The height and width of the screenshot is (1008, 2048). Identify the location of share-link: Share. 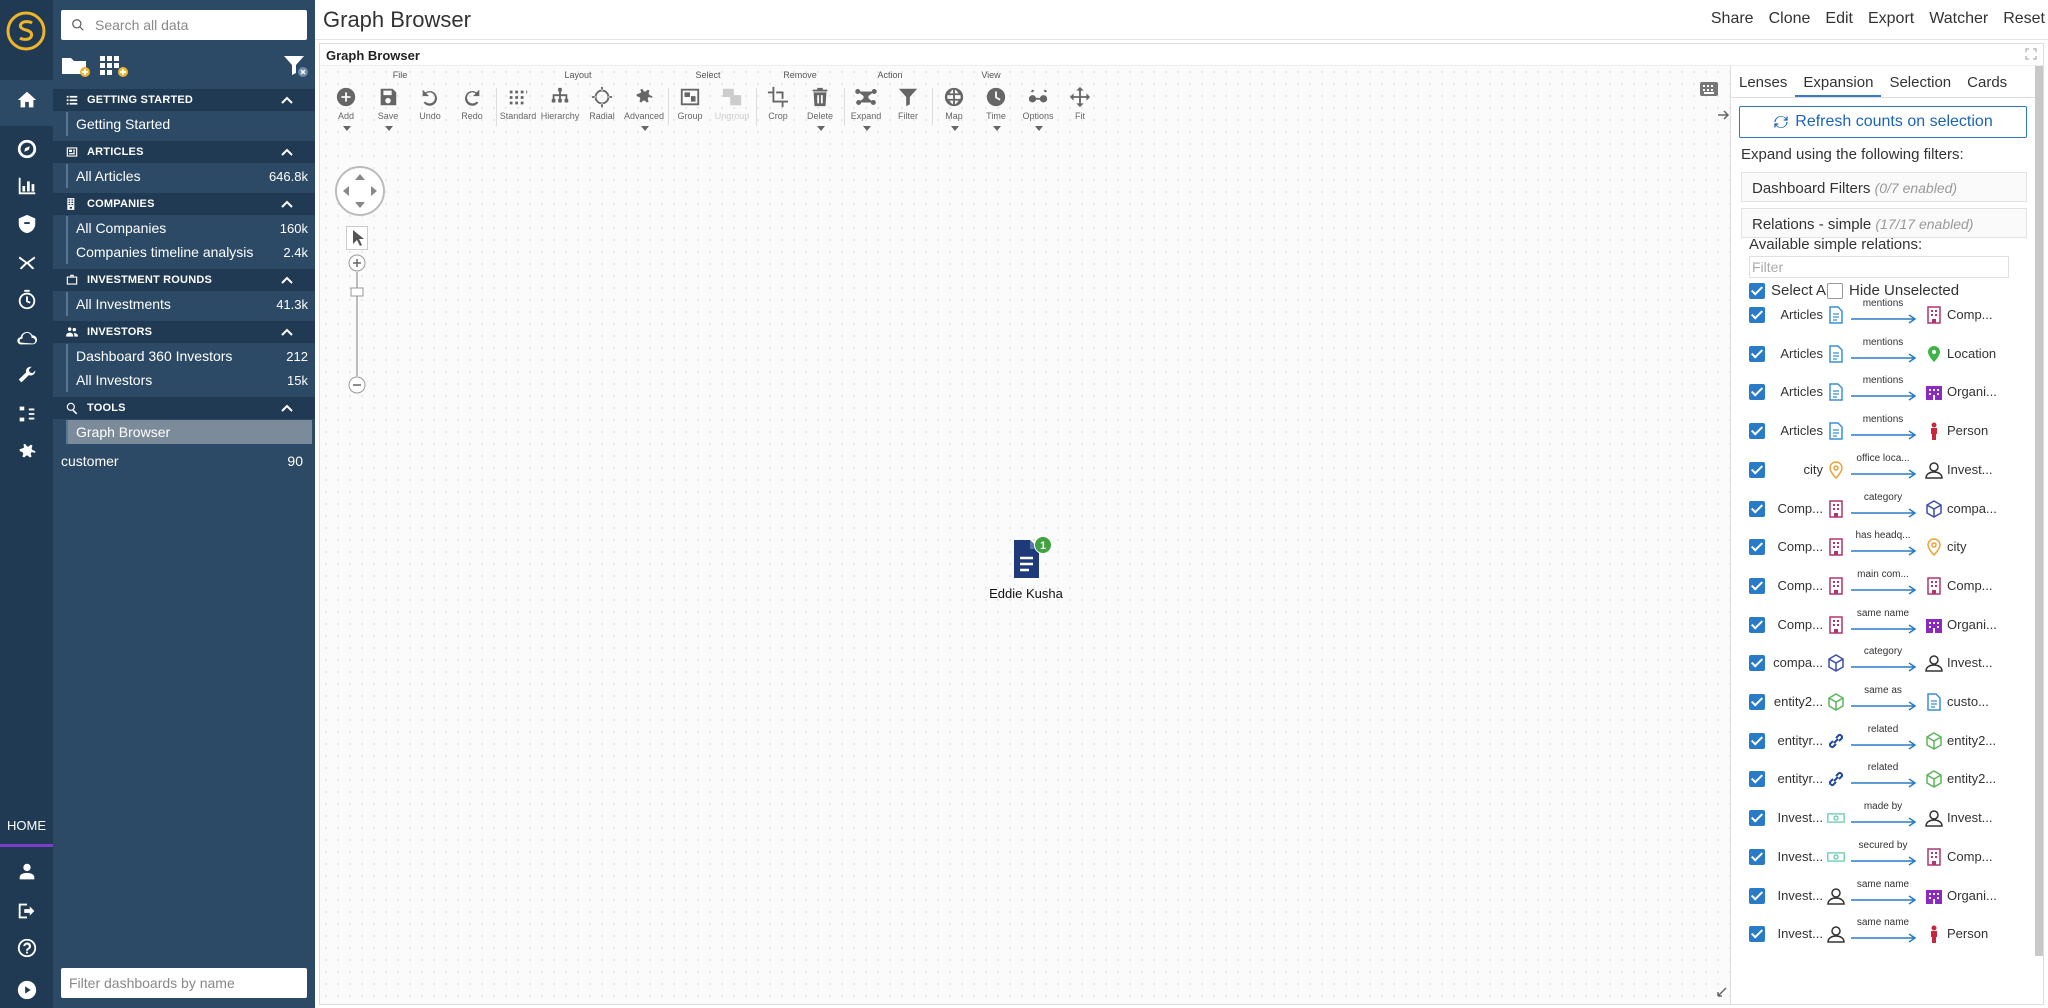
(1732, 19).